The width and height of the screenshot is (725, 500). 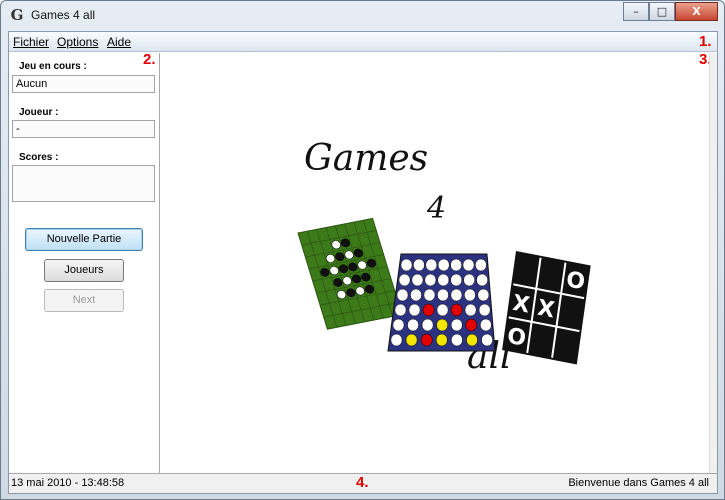 What do you see at coordinates (366, 158) in the screenshot?
I see `logo-word-games: Games` at bounding box center [366, 158].